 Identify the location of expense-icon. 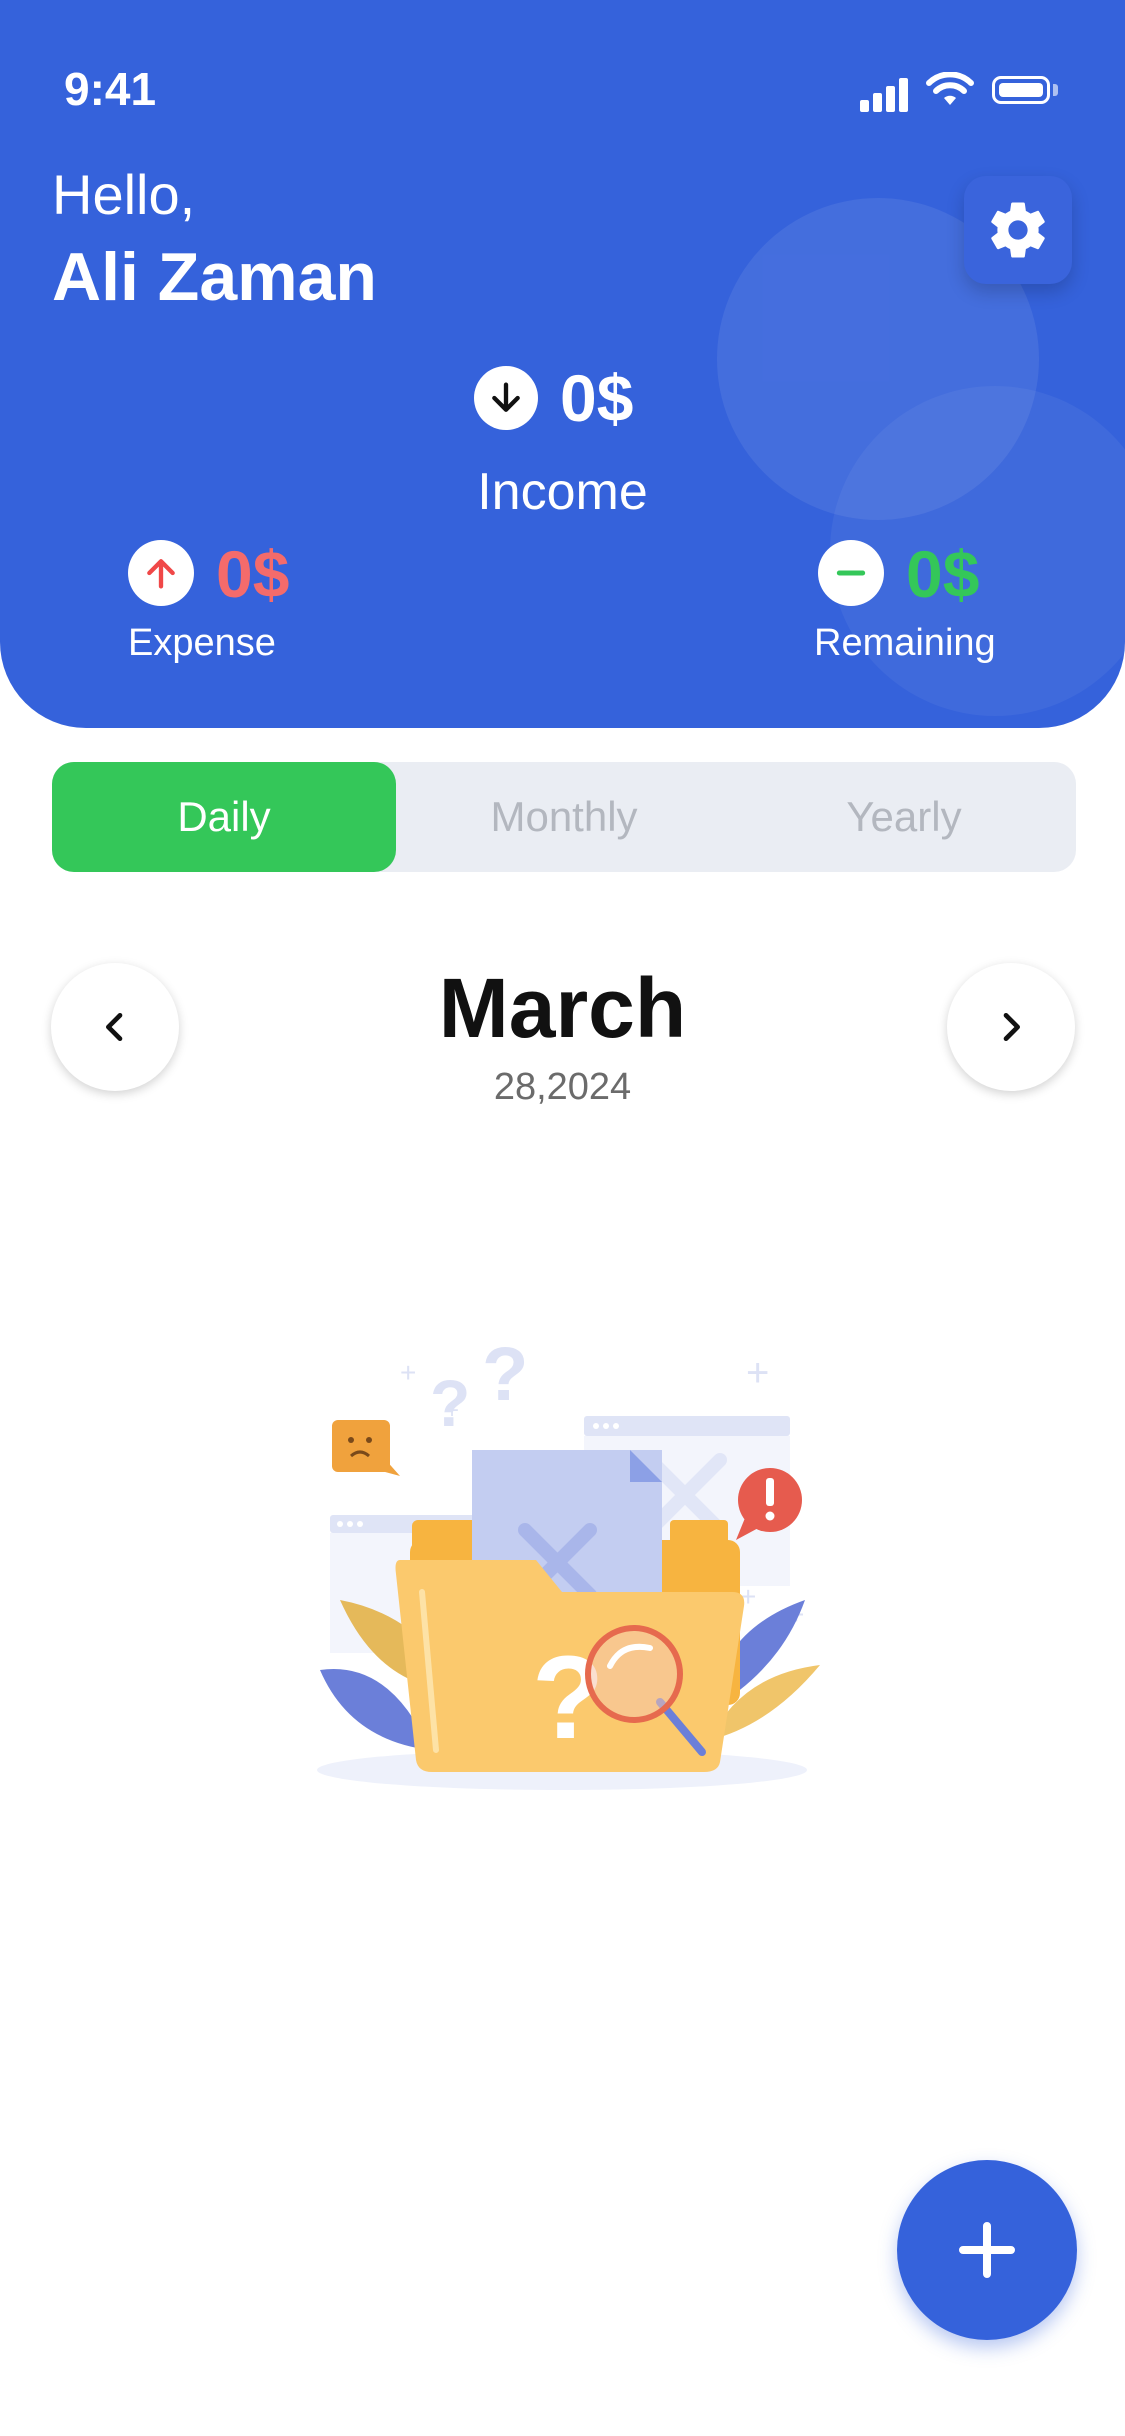
(161, 573).